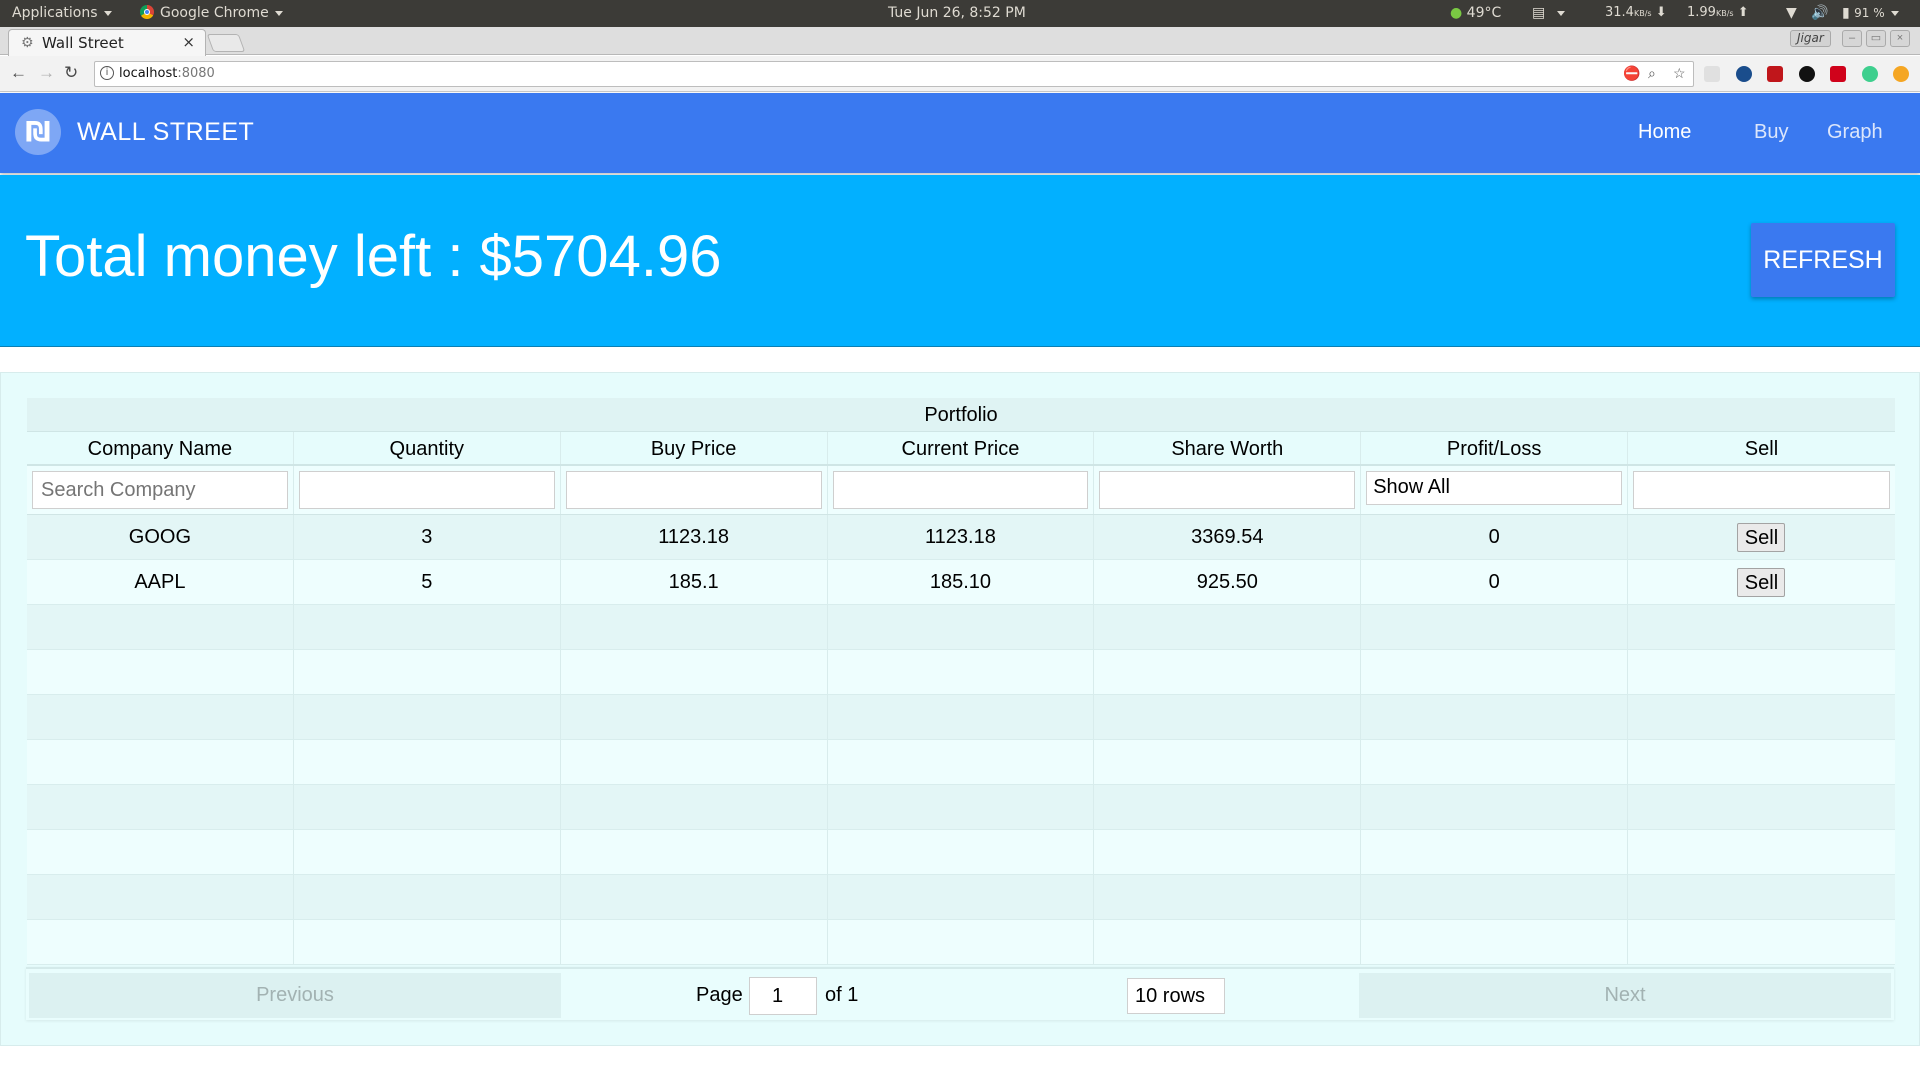 The width and height of the screenshot is (1920, 1080). Describe the element at coordinates (783, 996) in the screenshot. I see `page-number-input` at that location.